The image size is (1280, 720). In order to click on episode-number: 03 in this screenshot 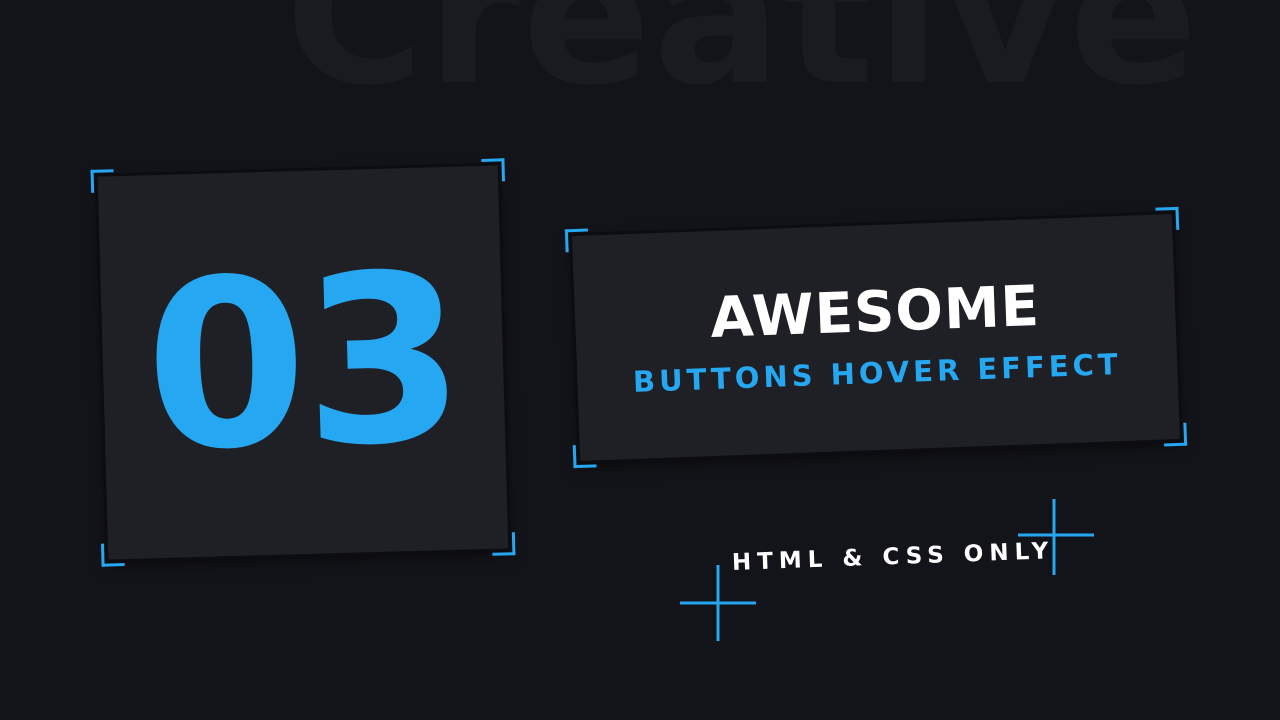, I will do `click(303, 362)`.